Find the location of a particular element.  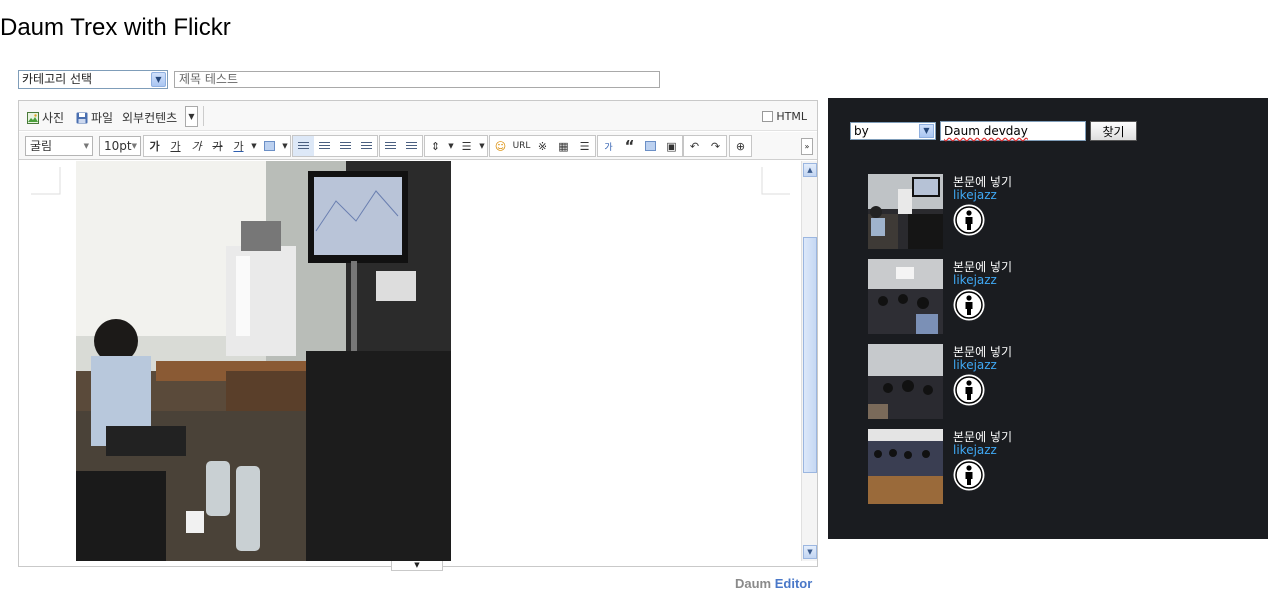

attach-photo-button: 사진 is located at coordinates (45, 117).